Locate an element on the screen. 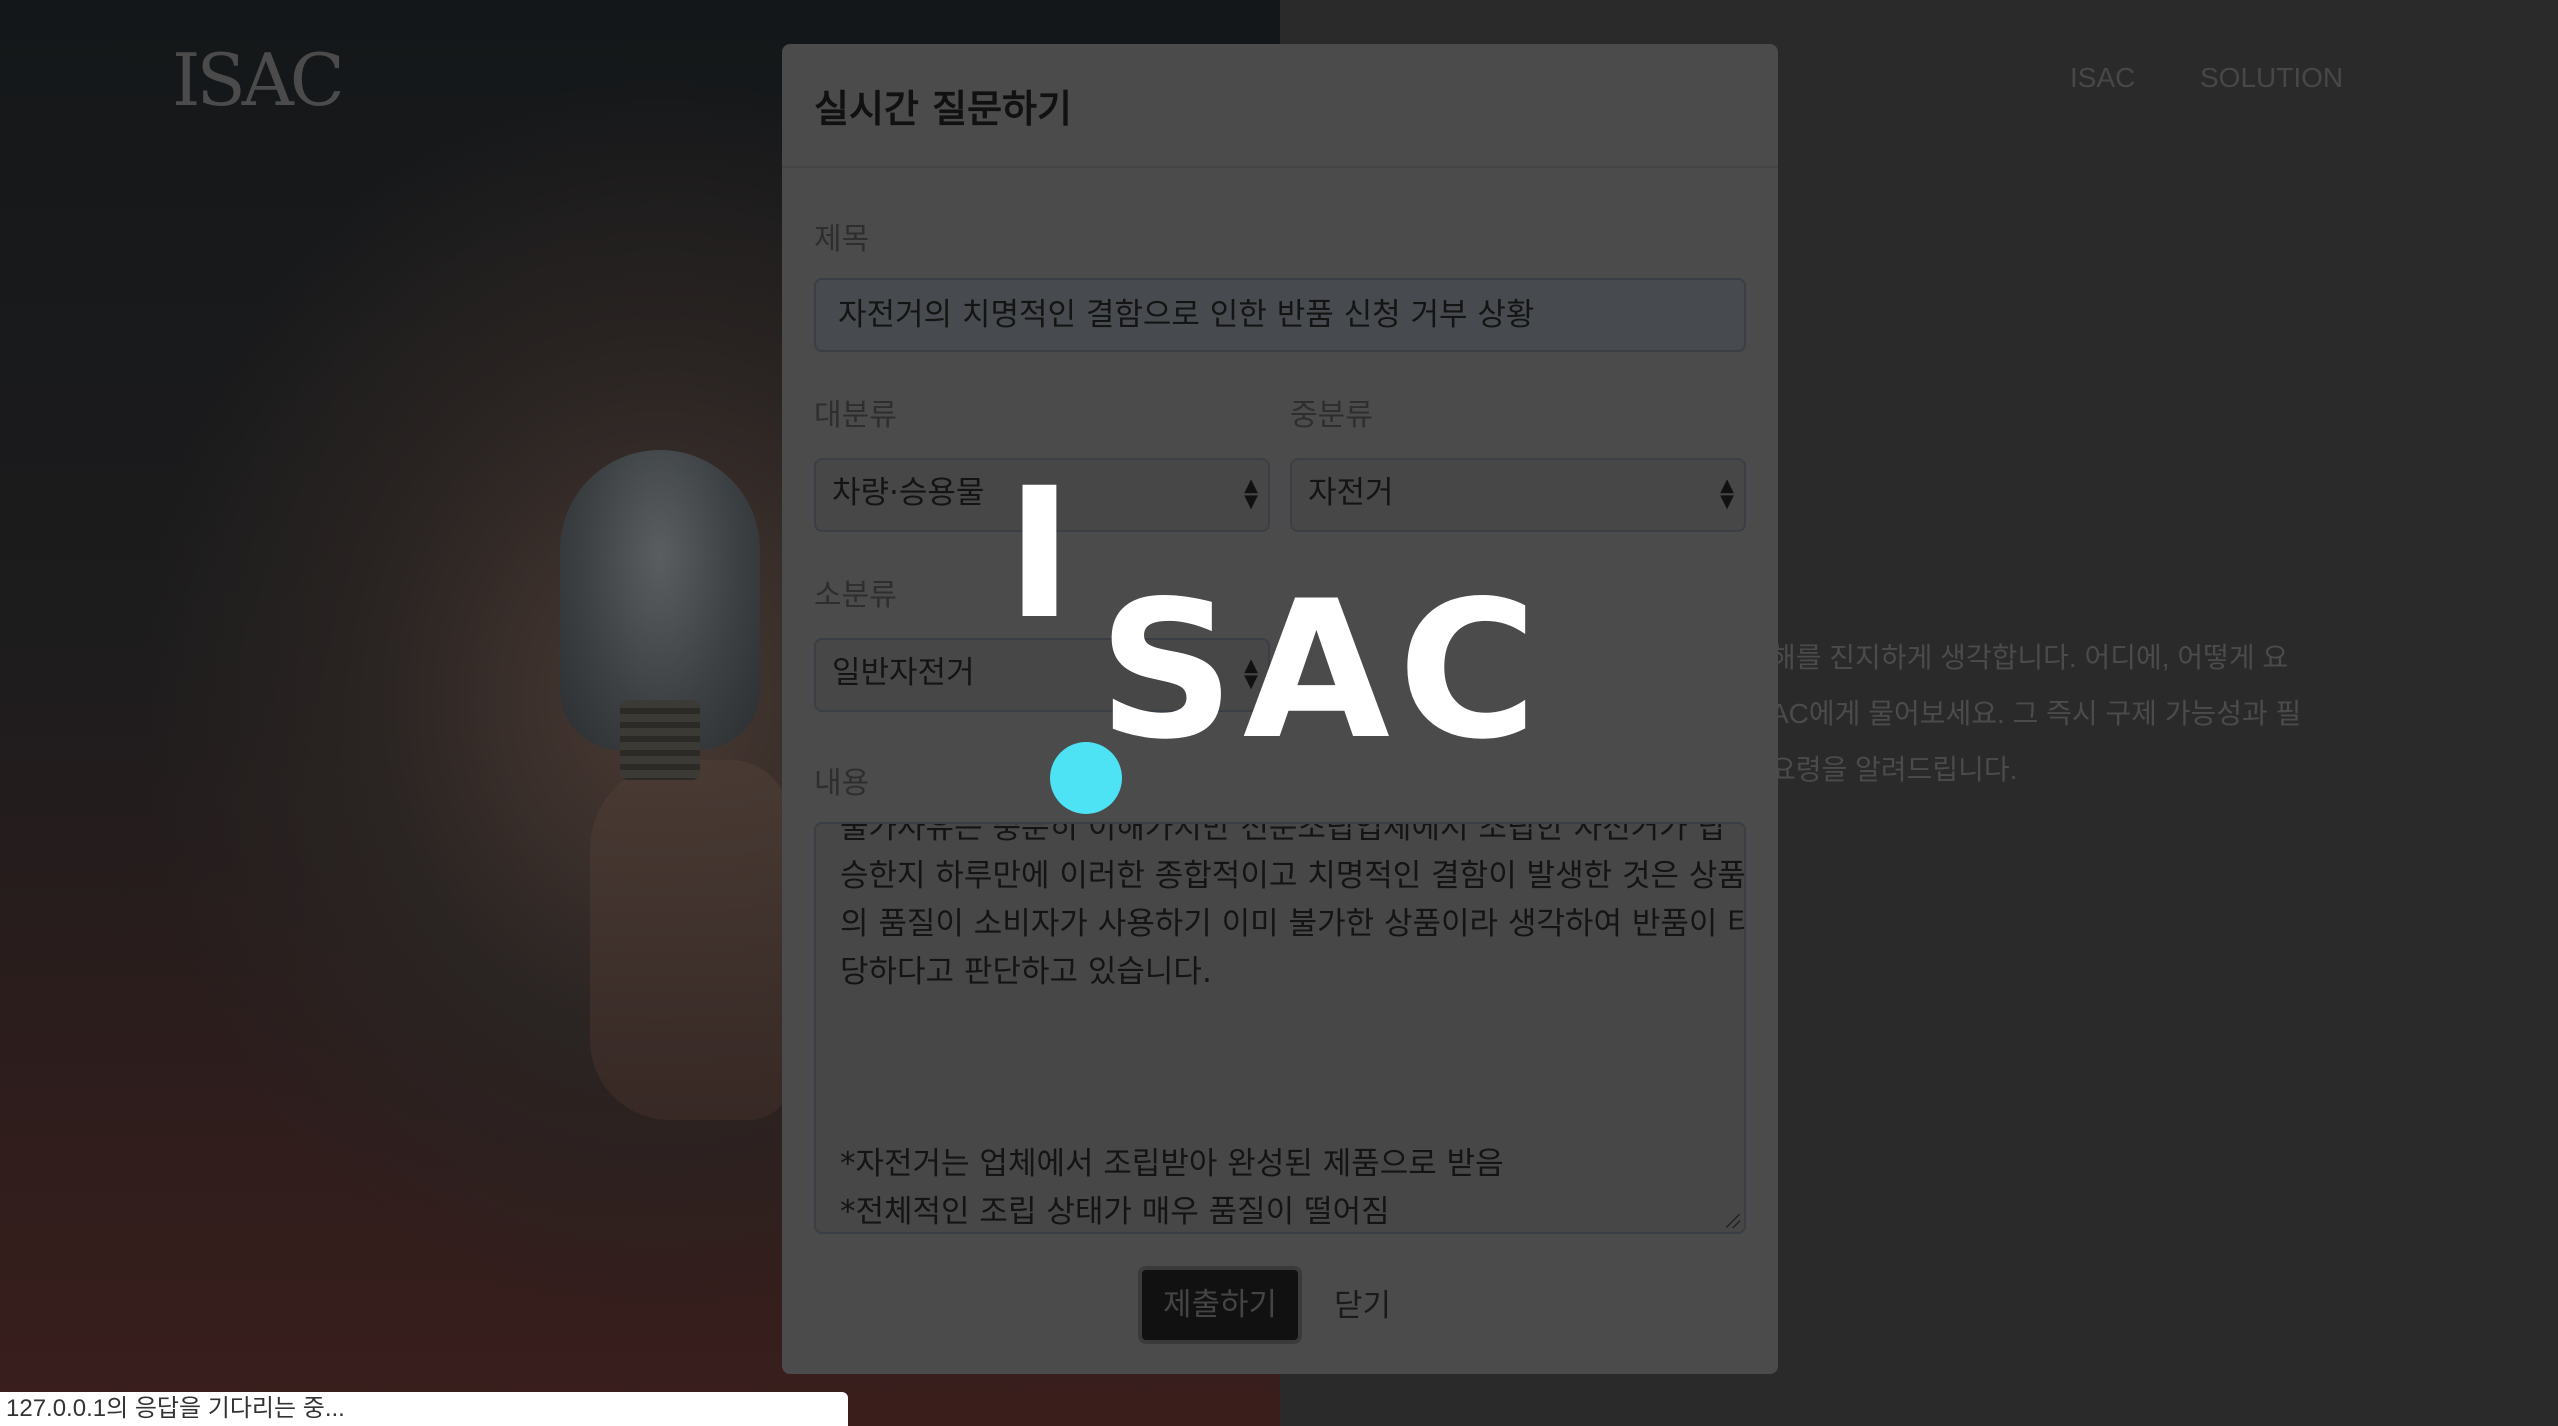 This screenshot has height=1426, width=2558. title-label: 제목 is located at coordinates (842, 239).